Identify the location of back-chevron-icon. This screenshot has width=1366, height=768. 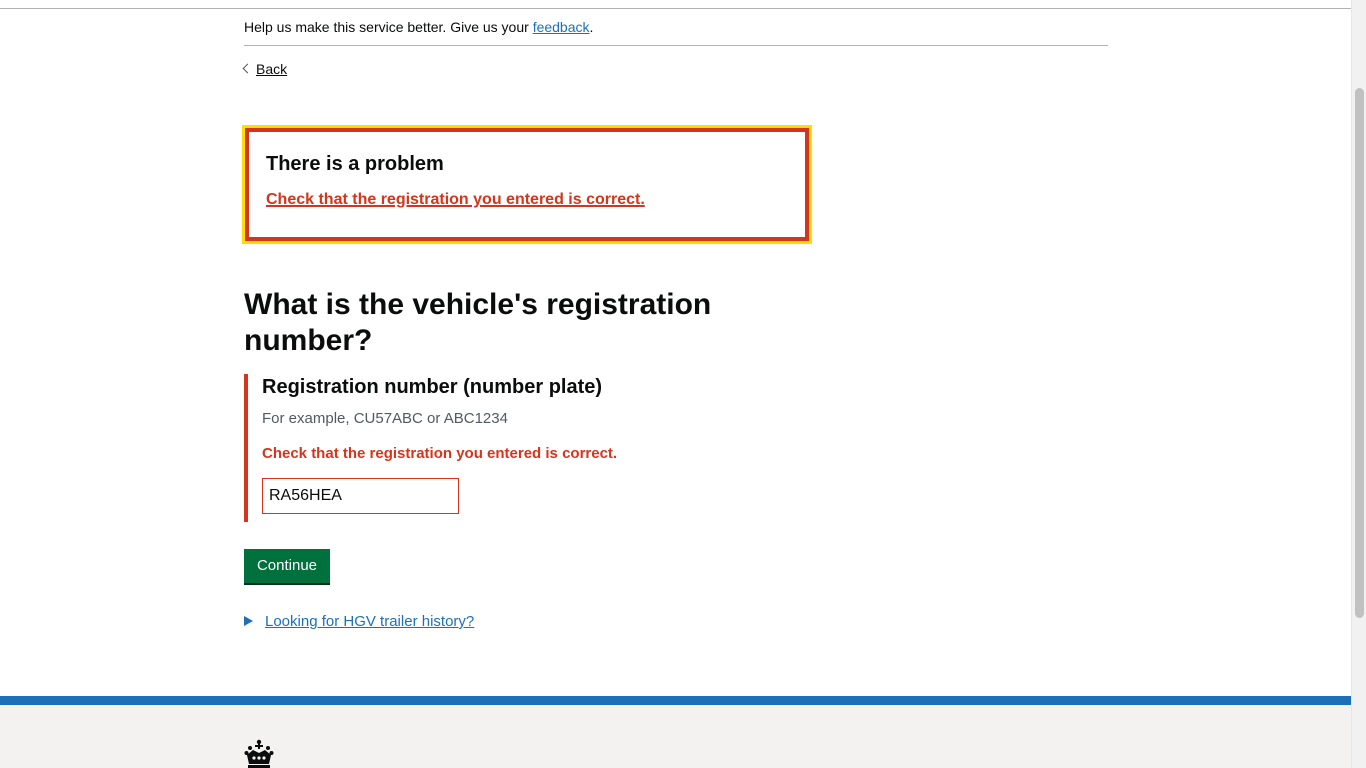
(247, 68).